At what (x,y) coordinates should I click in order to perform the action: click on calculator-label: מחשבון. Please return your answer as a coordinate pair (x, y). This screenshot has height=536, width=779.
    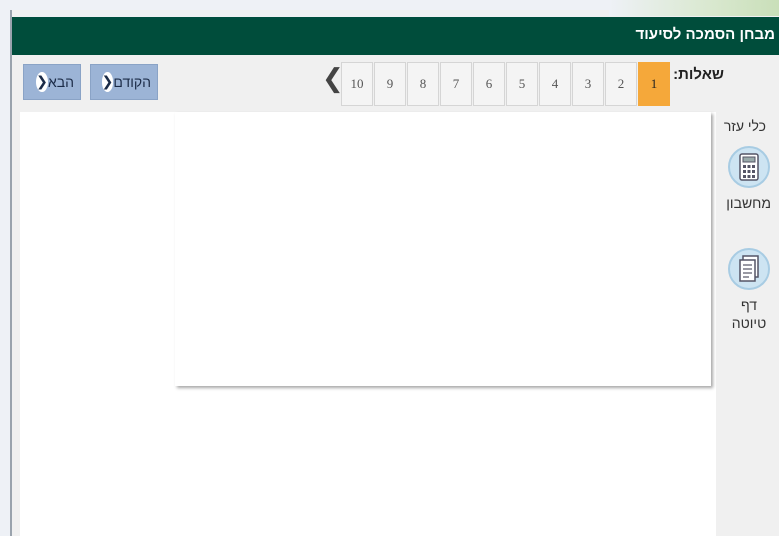
    Looking at the image, I should click on (748, 203).